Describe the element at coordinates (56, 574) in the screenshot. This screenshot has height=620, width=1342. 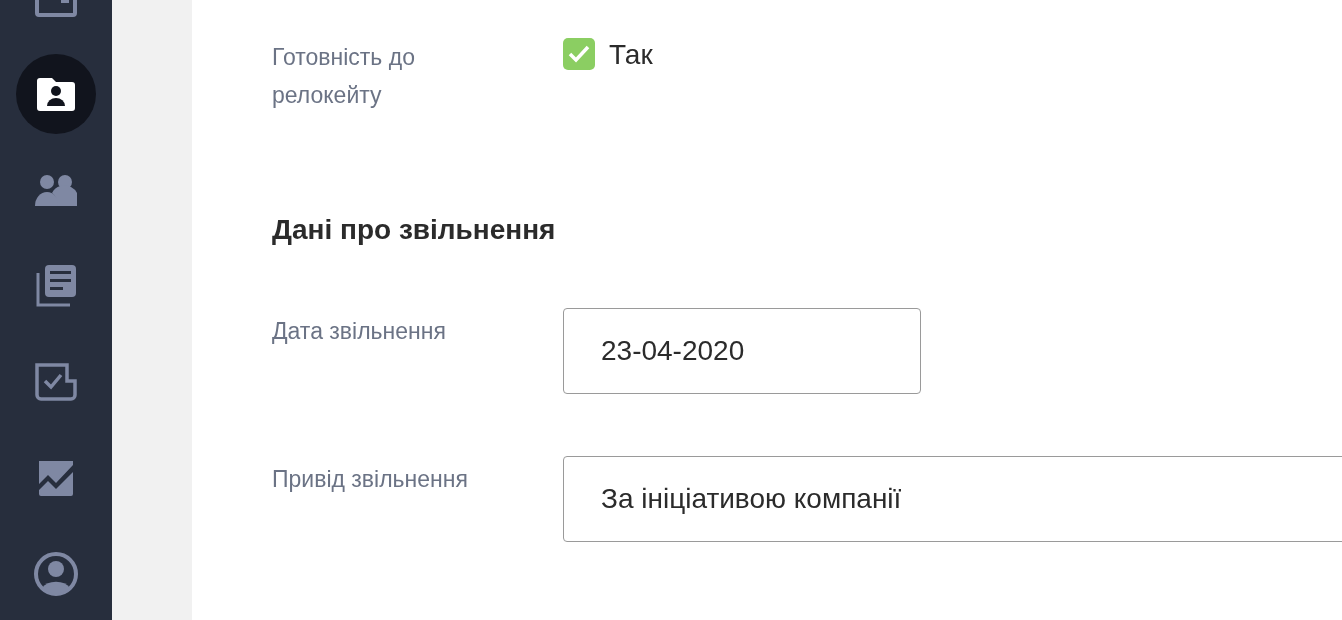
I see `user-circle-icon` at that location.